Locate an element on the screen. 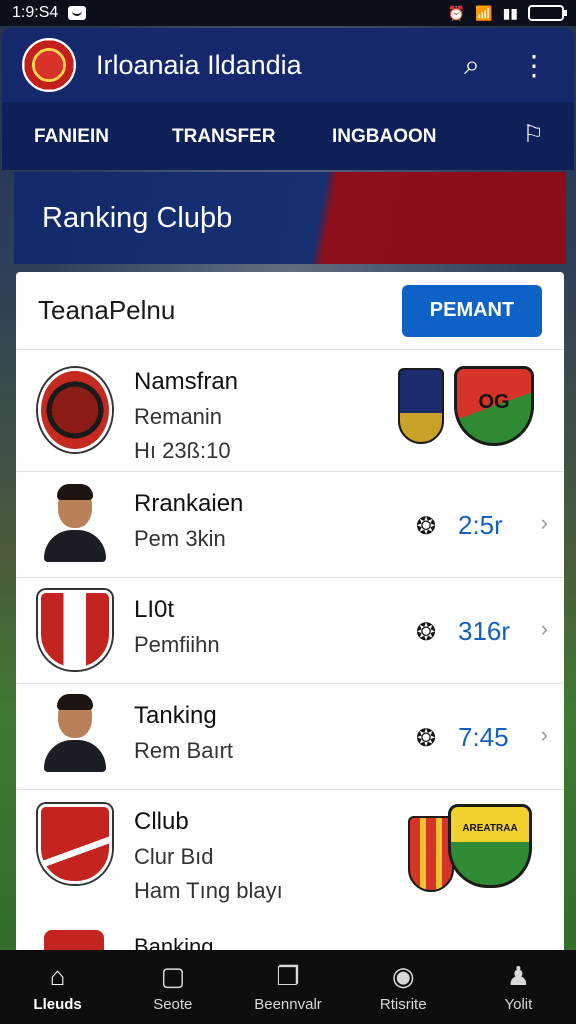  nav-label: Yolit is located at coordinates (518, 1004).